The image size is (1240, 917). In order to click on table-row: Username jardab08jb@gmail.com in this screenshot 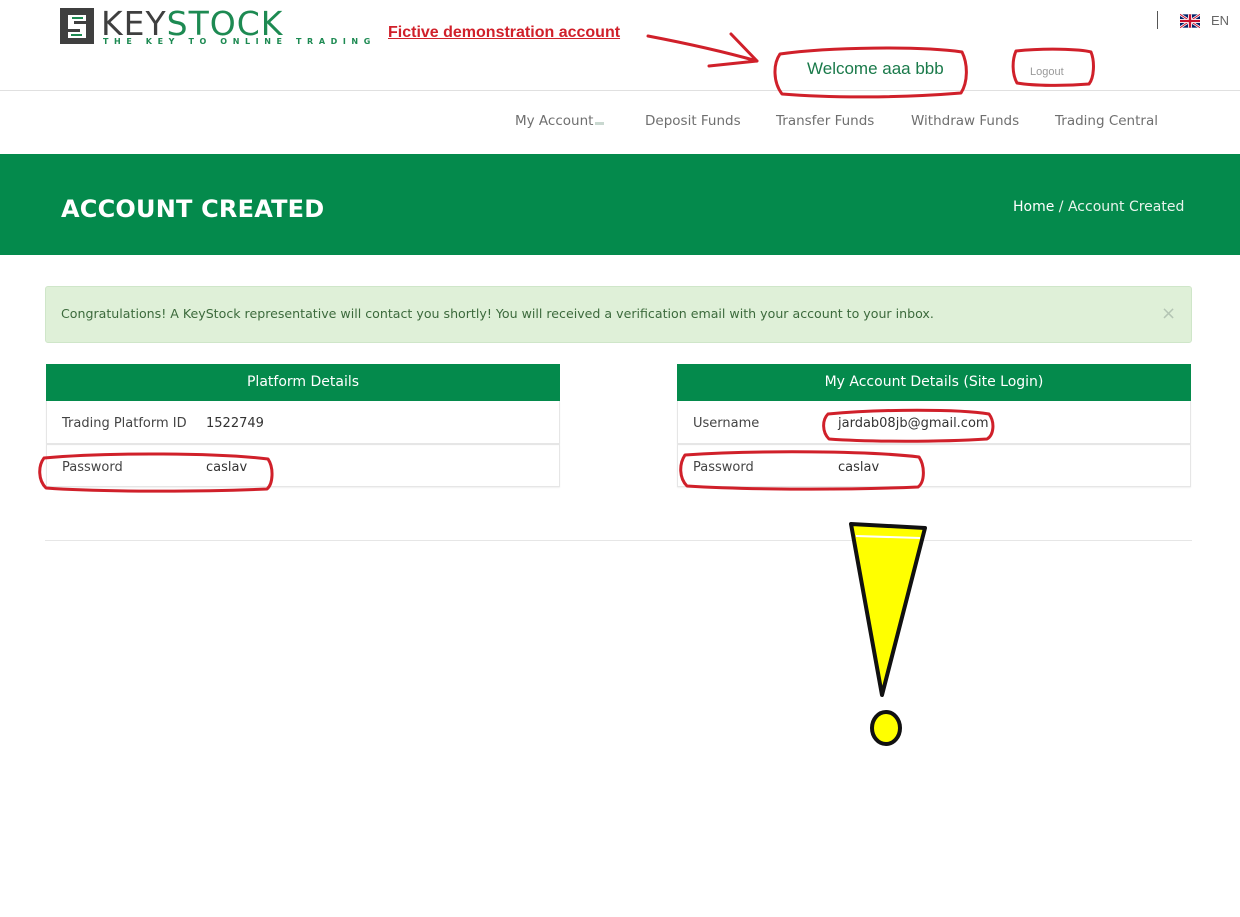, I will do `click(934, 422)`.